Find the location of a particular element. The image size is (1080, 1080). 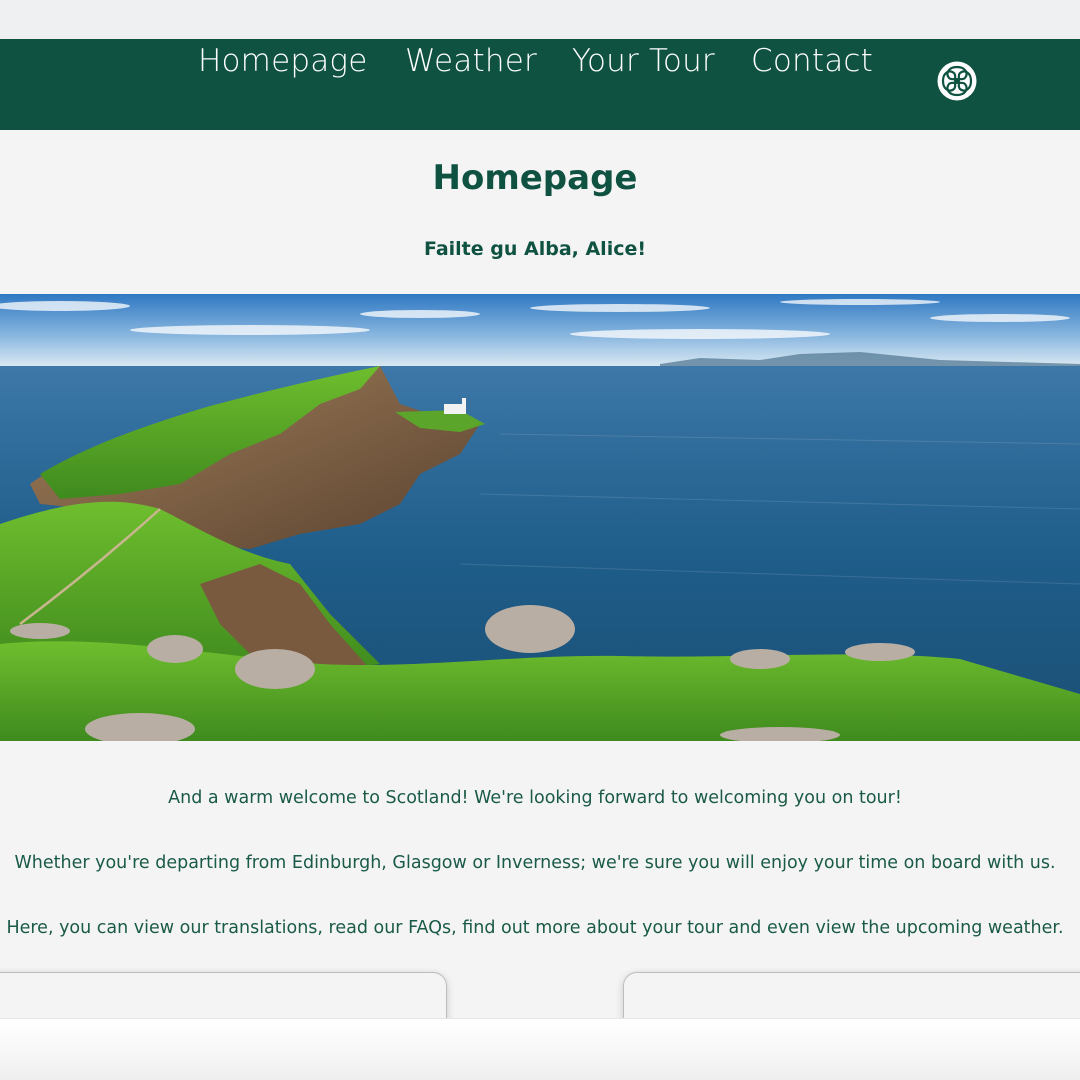

nav-contact-link: Contact is located at coordinates (812, 61).